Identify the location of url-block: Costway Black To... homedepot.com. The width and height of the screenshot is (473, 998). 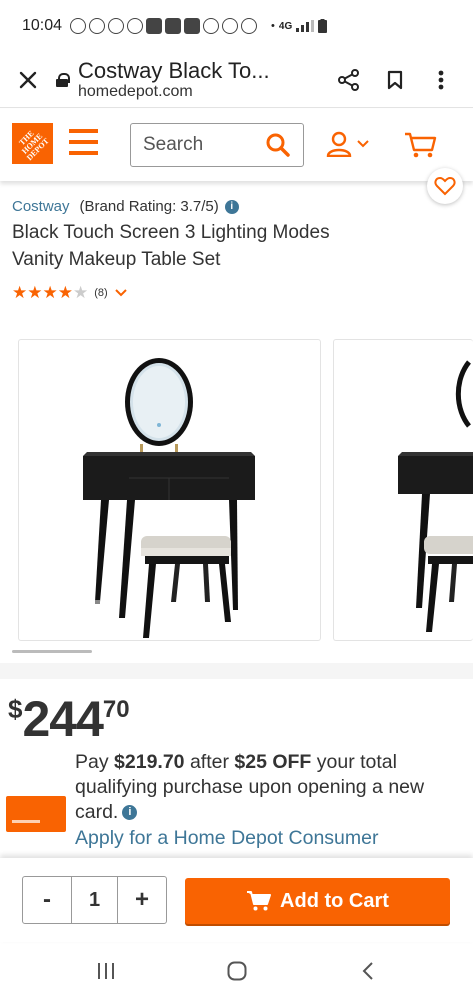
(196, 79).